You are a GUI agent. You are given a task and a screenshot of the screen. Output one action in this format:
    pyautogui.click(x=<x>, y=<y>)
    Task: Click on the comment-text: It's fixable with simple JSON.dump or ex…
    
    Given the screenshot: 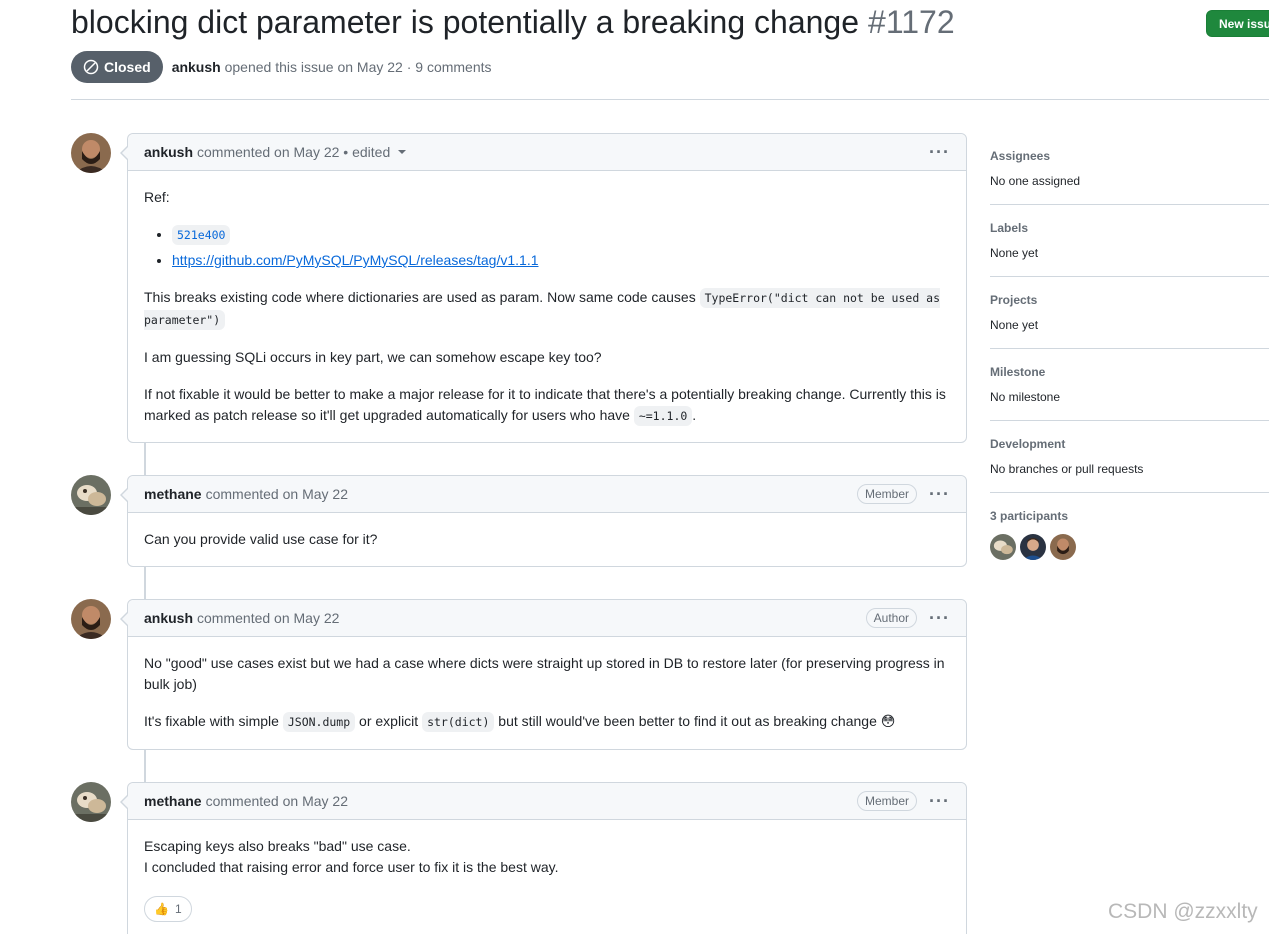 What is the action you would take?
    pyautogui.click(x=547, y=722)
    